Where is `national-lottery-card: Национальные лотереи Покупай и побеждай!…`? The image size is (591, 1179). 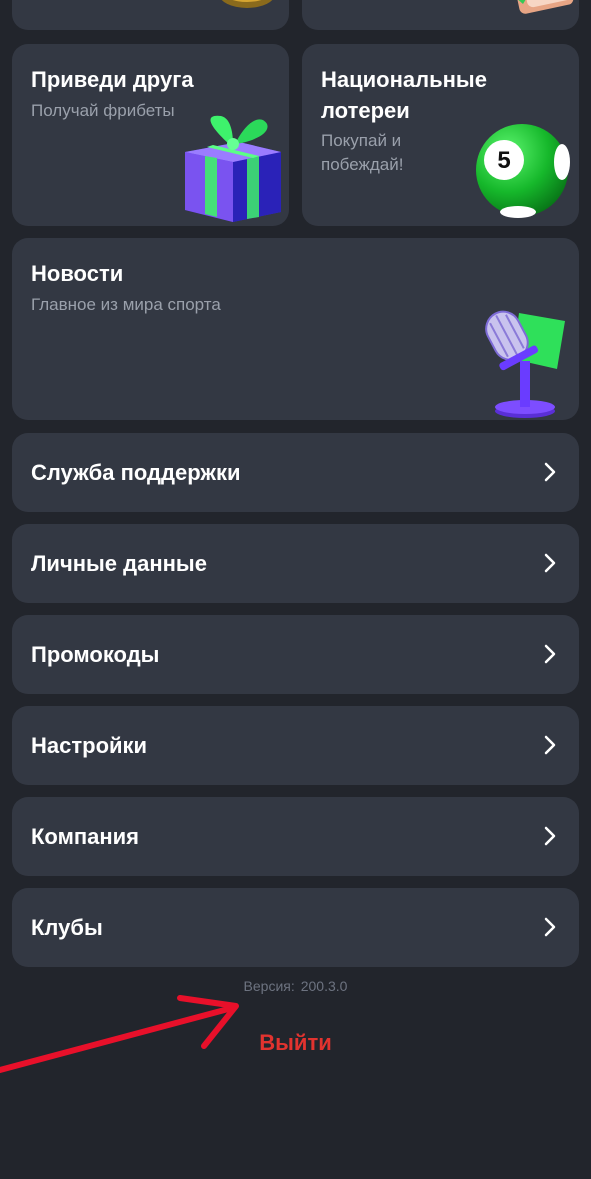
national-lottery-card: Национальные лотереи Покупай и побеждай!… is located at coordinates (440, 135).